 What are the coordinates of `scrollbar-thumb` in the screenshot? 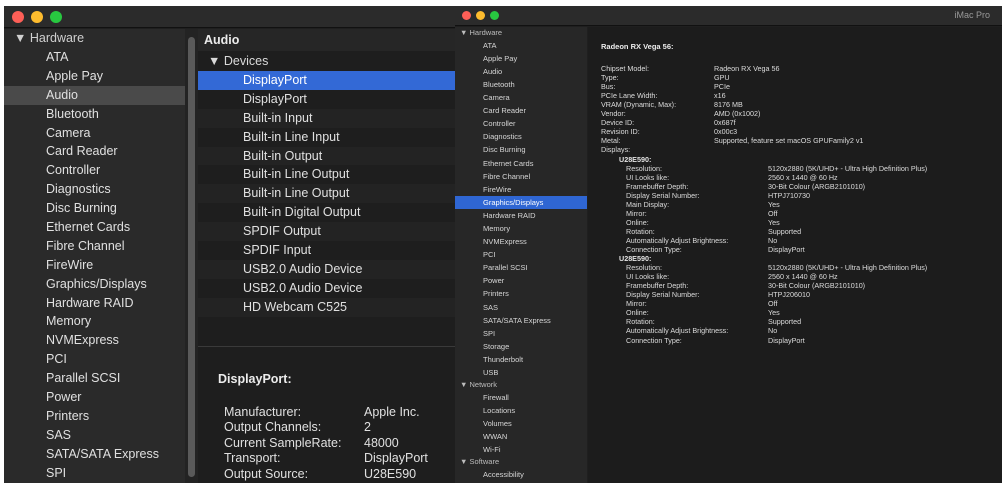 It's located at (191, 257).